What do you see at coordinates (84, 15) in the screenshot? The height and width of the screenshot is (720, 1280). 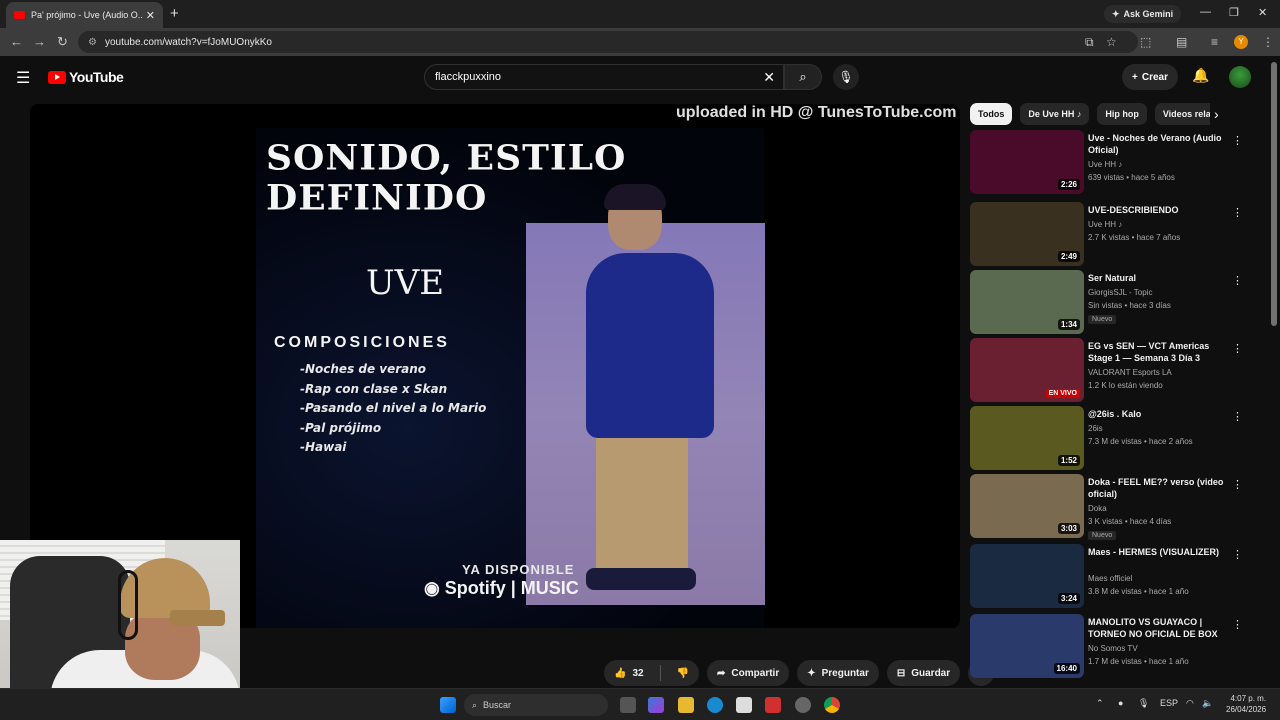 I see `browser-tab: Pa' prójimo - Uve (Audio O... ✕` at bounding box center [84, 15].